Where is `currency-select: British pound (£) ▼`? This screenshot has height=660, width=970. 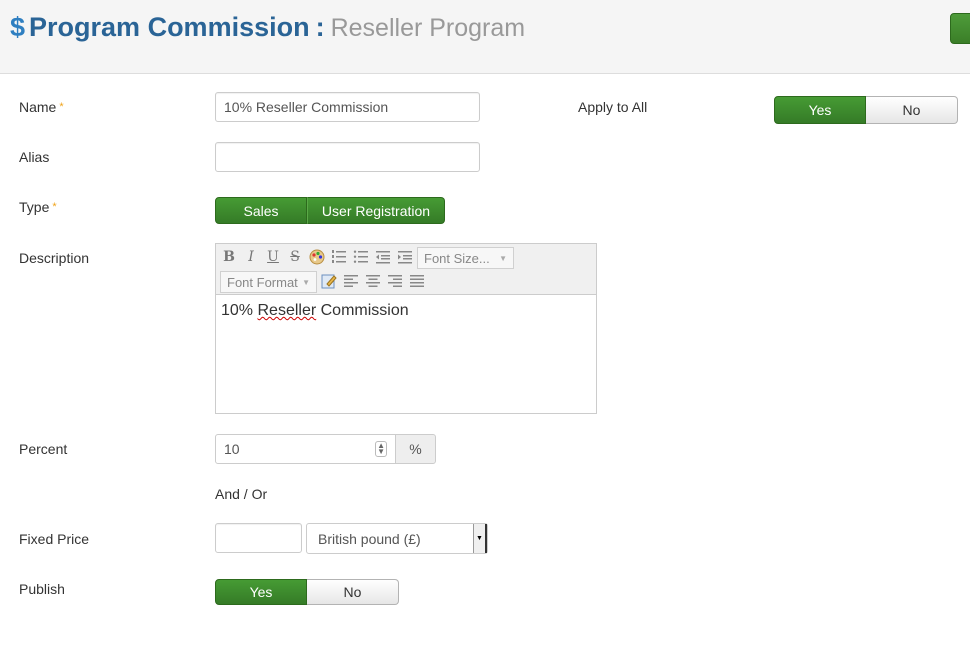
currency-select: British pound (£) ▼ is located at coordinates (397, 538).